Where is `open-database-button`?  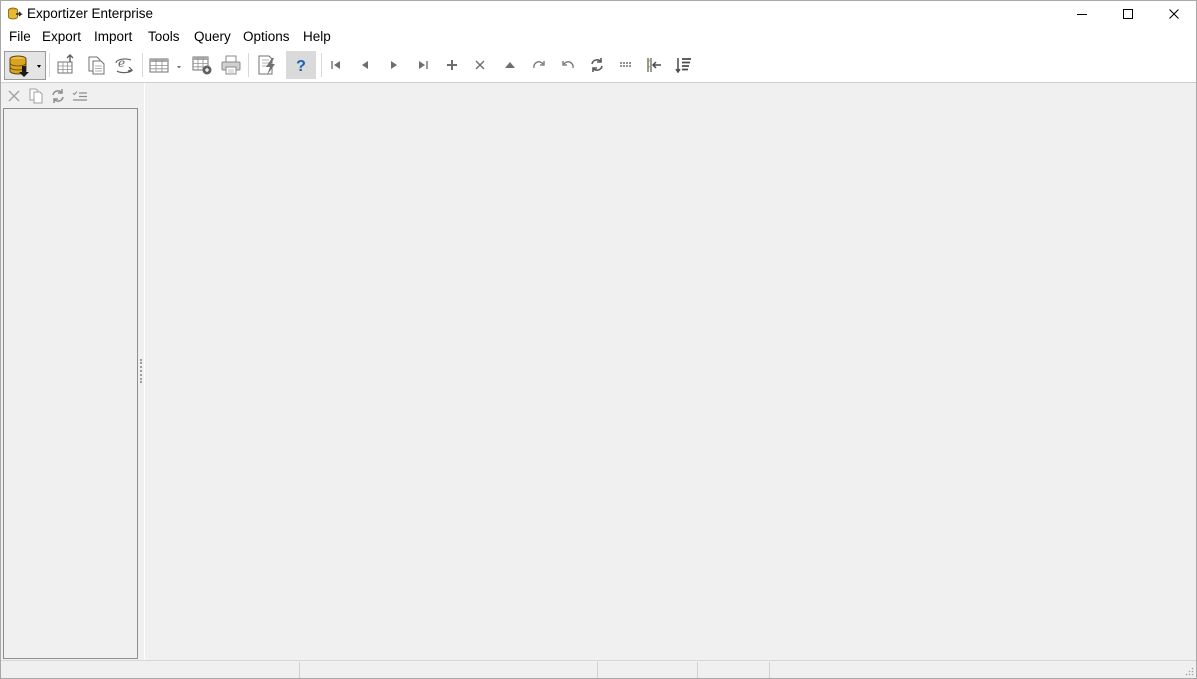
open-database-button is located at coordinates (25, 65).